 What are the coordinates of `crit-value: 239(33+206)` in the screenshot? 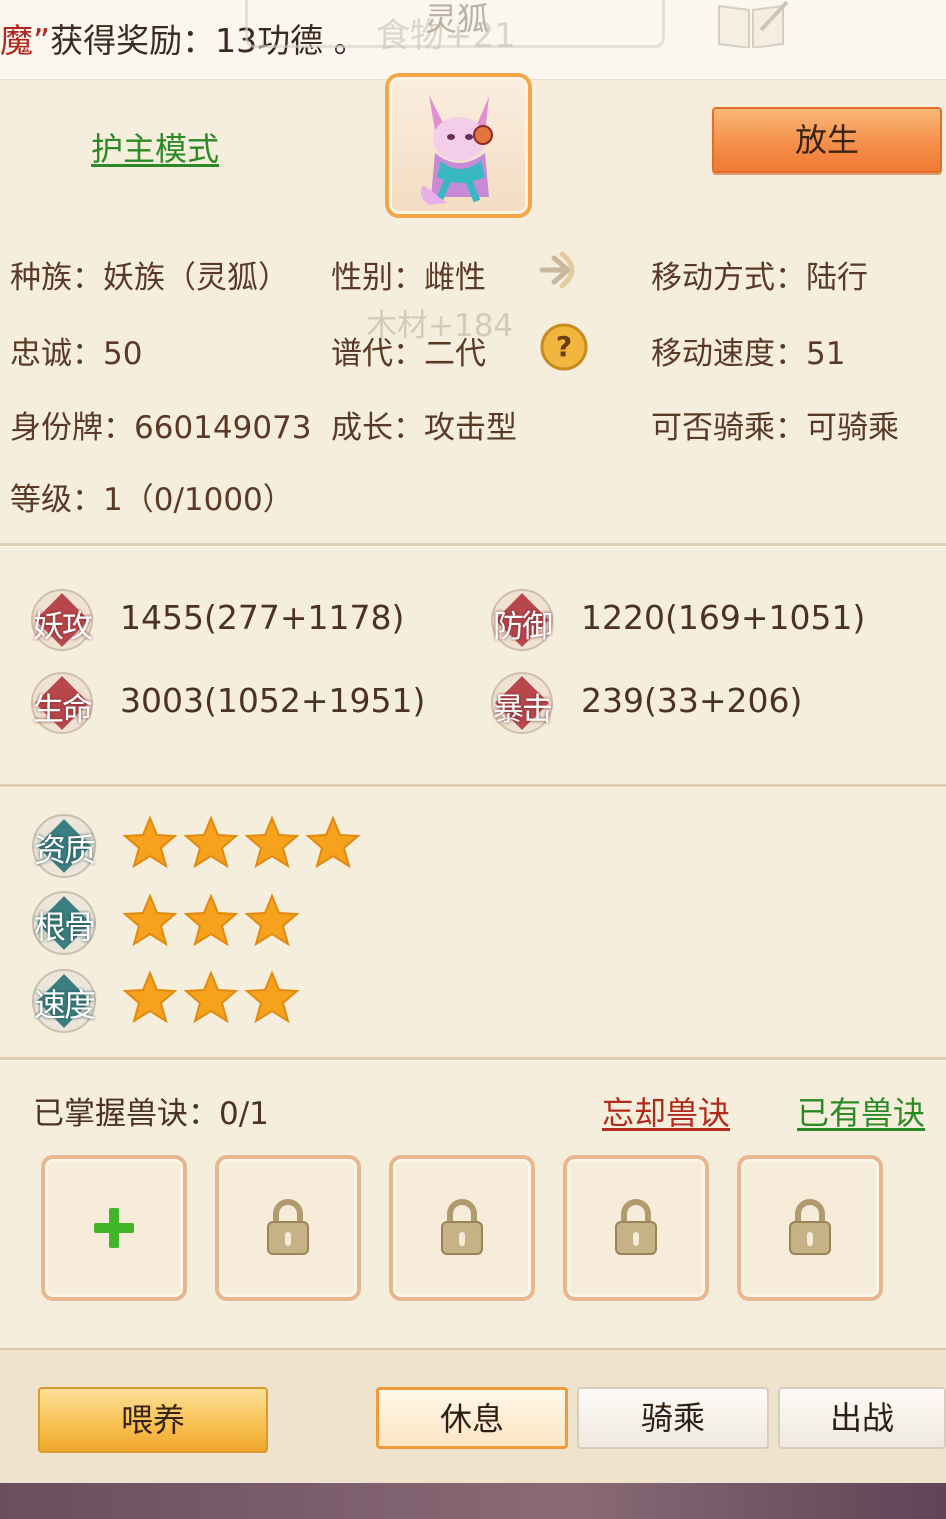 It's located at (692, 700).